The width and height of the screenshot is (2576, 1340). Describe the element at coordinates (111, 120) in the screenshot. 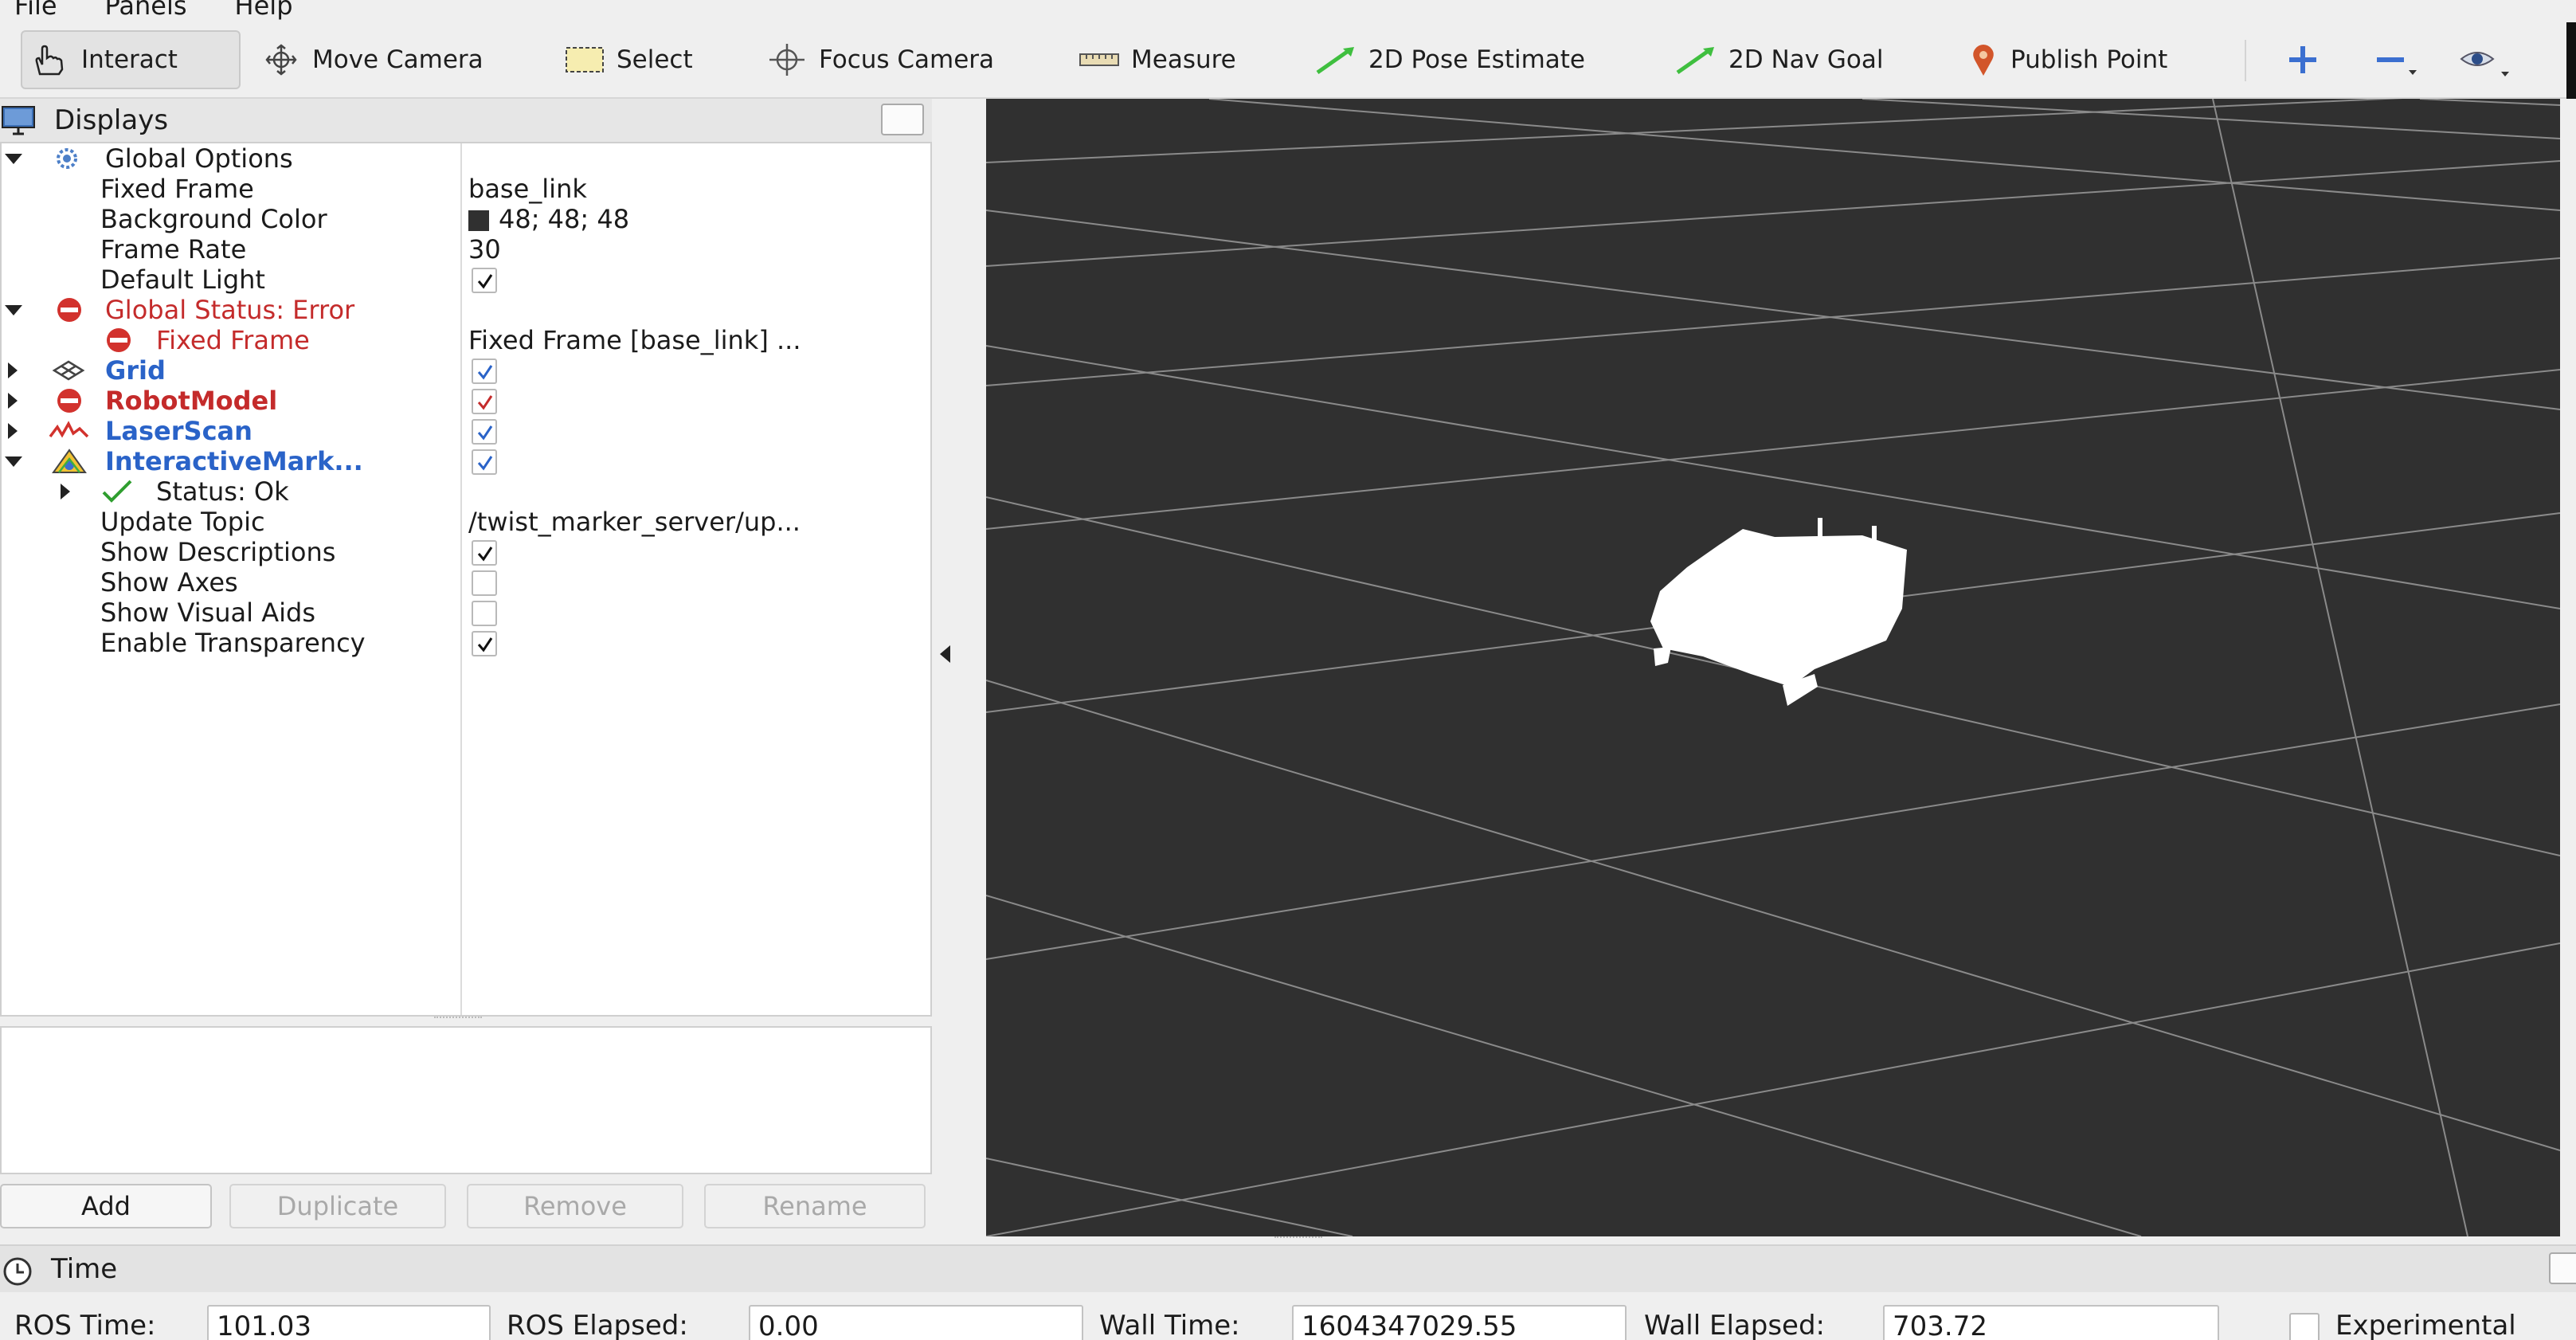

I see `displays-title: Displays` at that location.